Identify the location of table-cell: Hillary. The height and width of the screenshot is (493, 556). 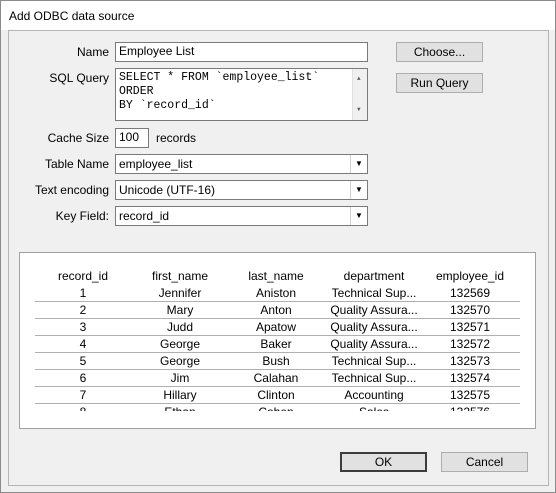
(180, 395).